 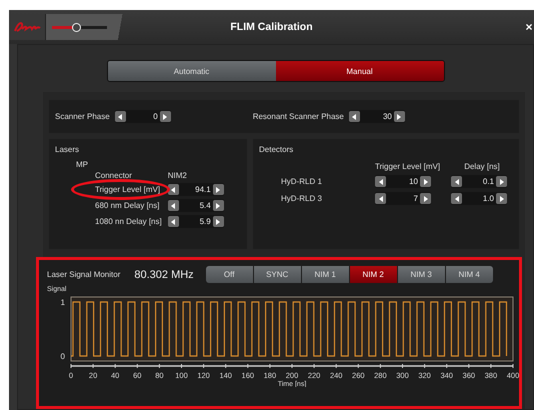 I want to click on window-title: FLIM Calibration, so click(x=271, y=27).